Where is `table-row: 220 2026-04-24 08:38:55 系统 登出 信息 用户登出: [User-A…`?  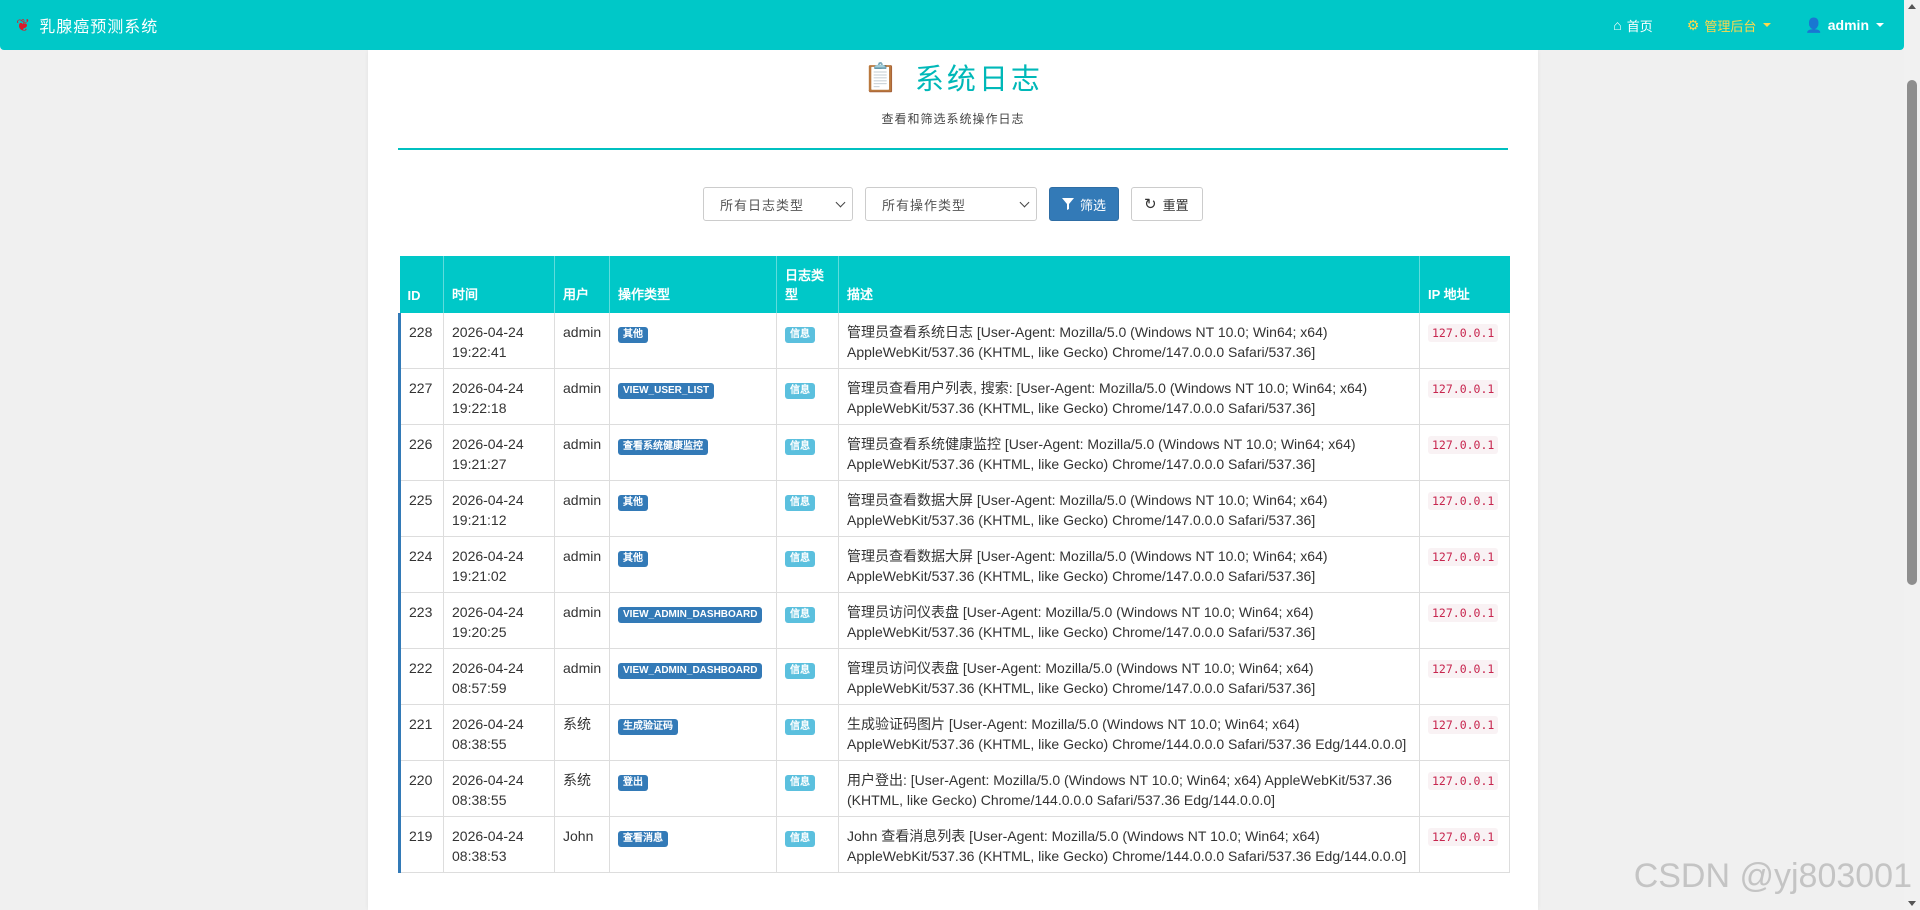
table-row: 220 2026-04-24 08:38:55 系统 登出 信息 用户登出: [User-A… is located at coordinates (954, 788).